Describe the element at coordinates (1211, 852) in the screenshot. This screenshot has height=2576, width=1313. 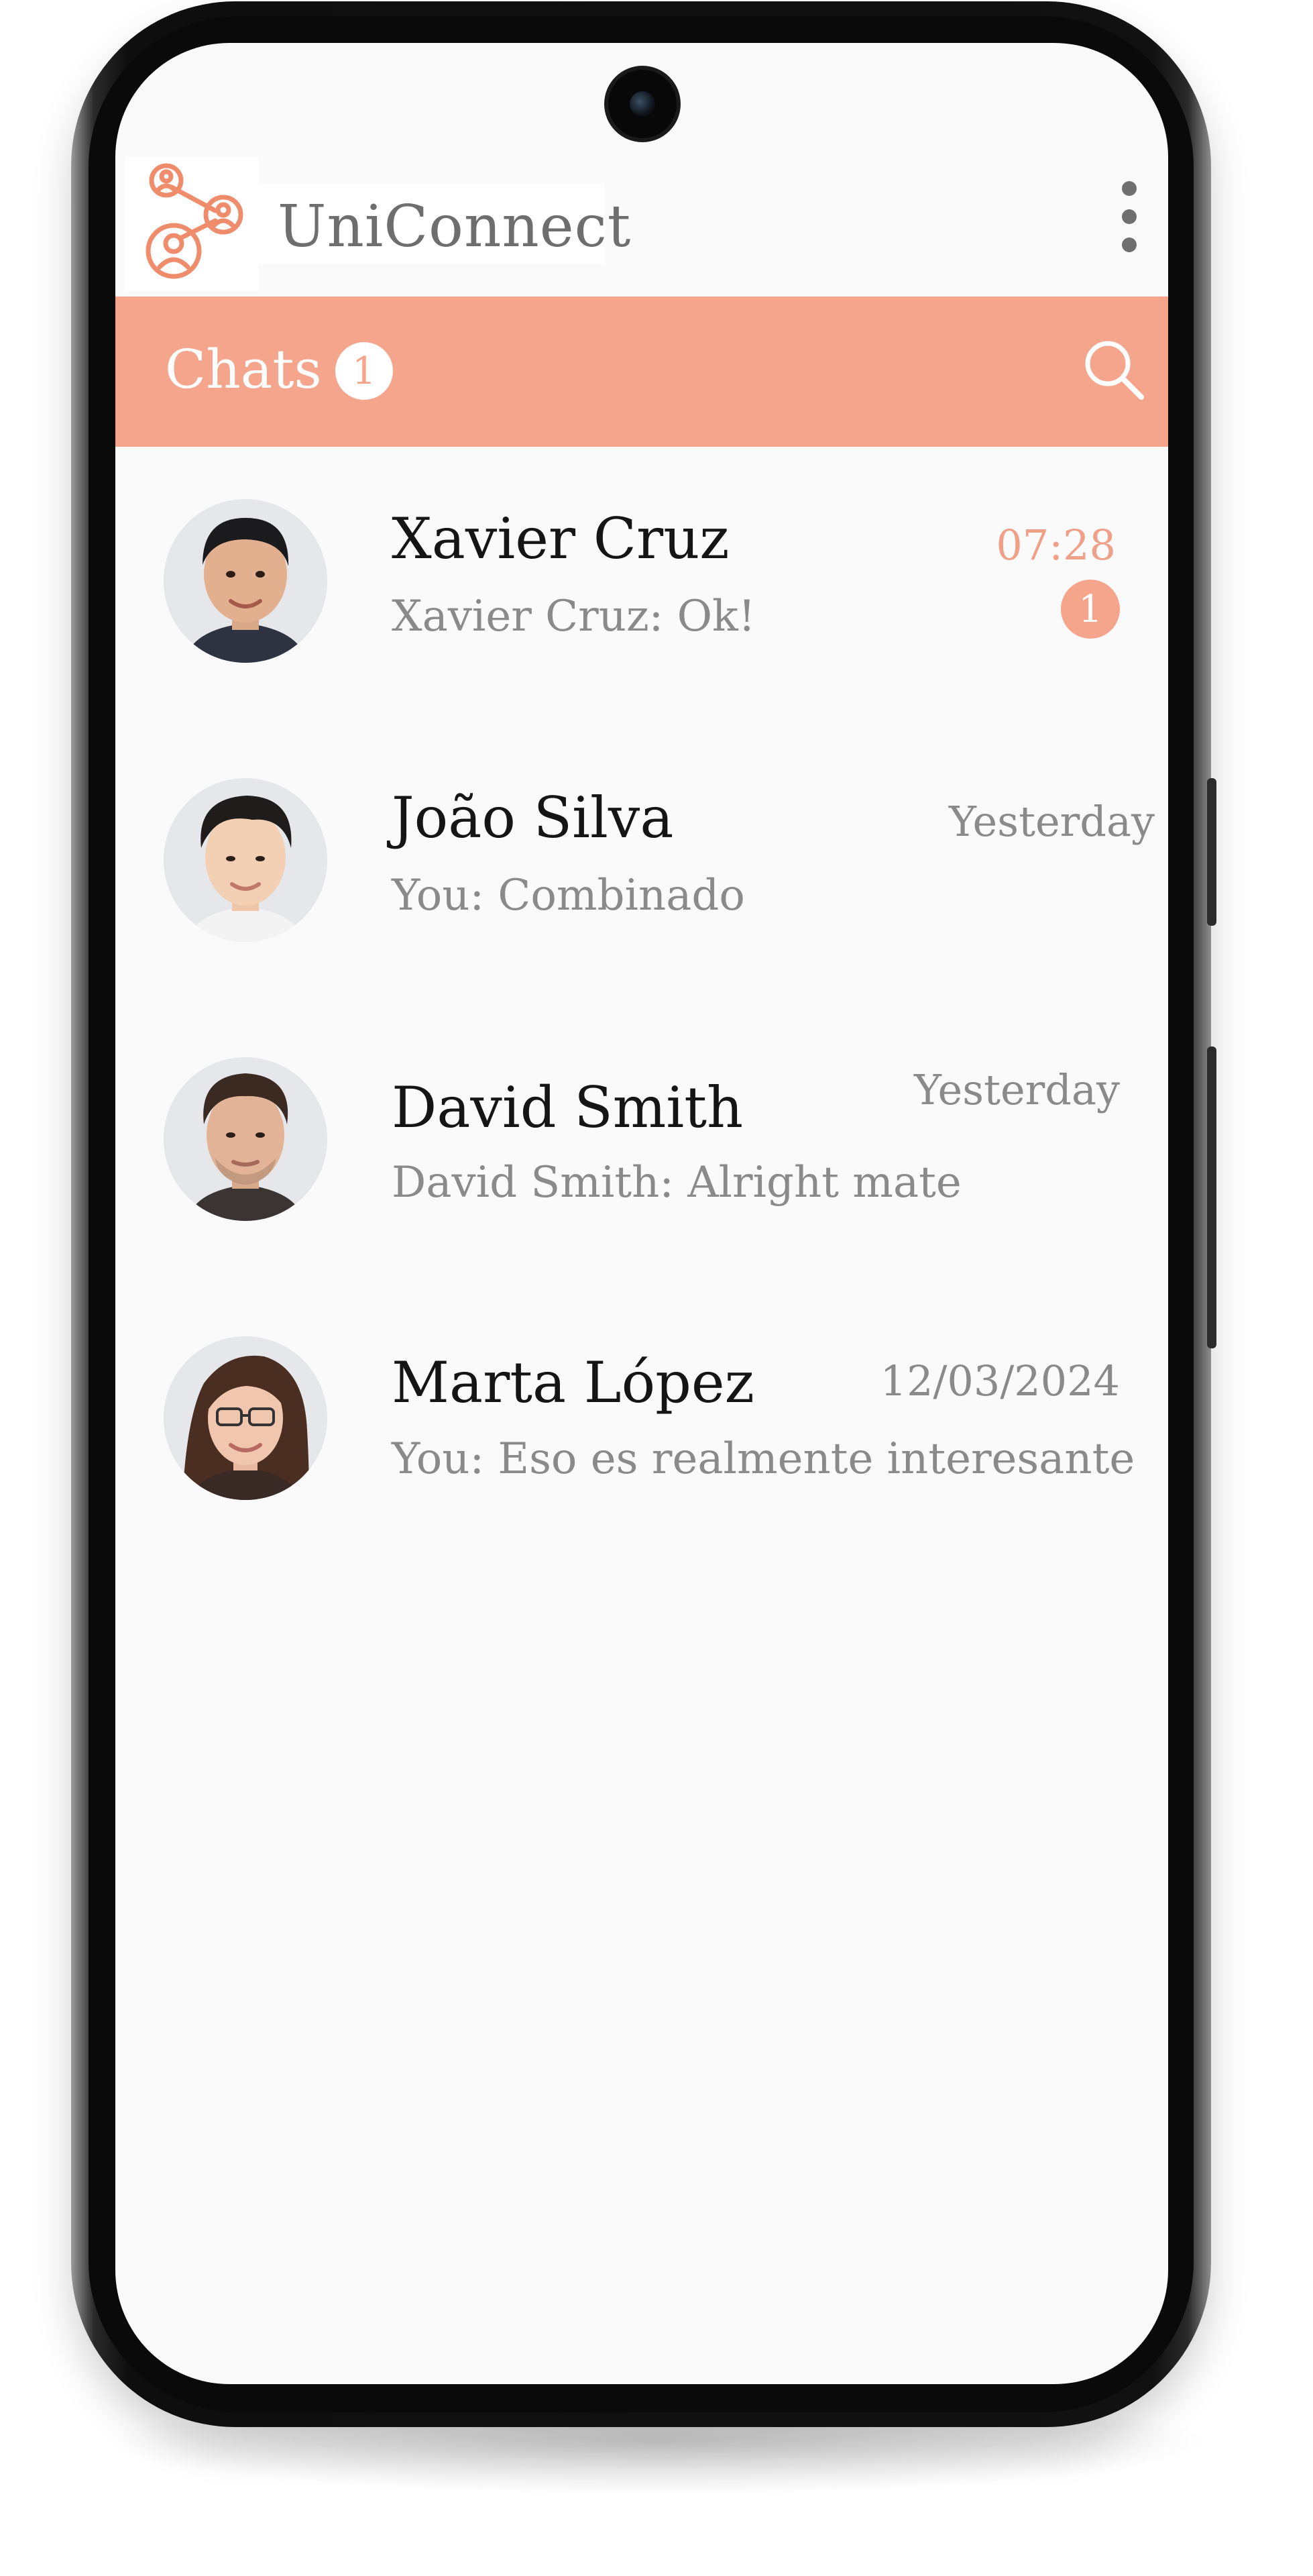
I see `volume-button` at that location.